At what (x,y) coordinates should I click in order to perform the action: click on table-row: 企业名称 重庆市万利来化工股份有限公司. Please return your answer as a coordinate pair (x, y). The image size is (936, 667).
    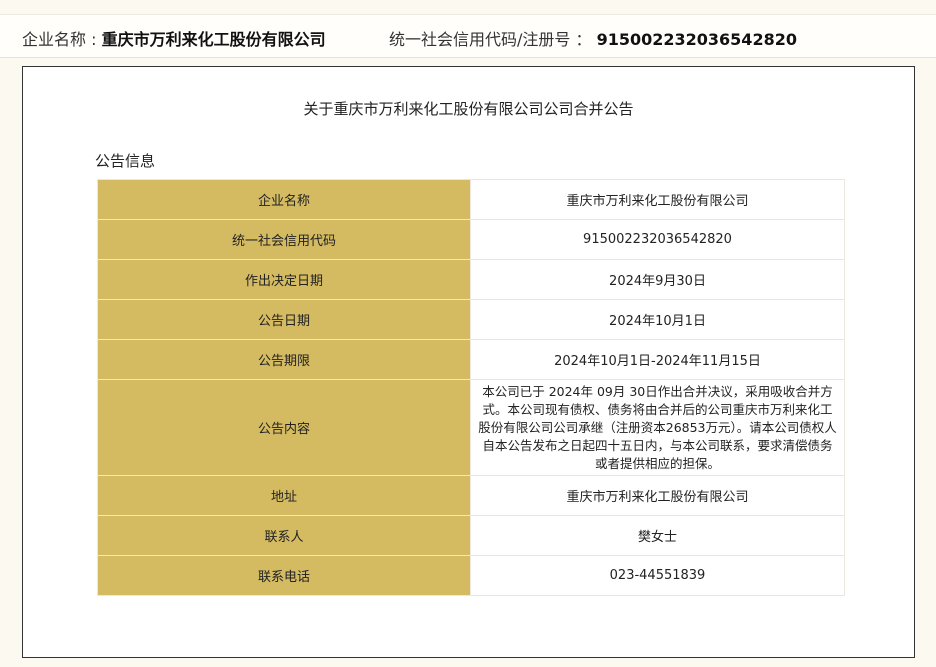
    Looking at the image, I should click on (471, 199).